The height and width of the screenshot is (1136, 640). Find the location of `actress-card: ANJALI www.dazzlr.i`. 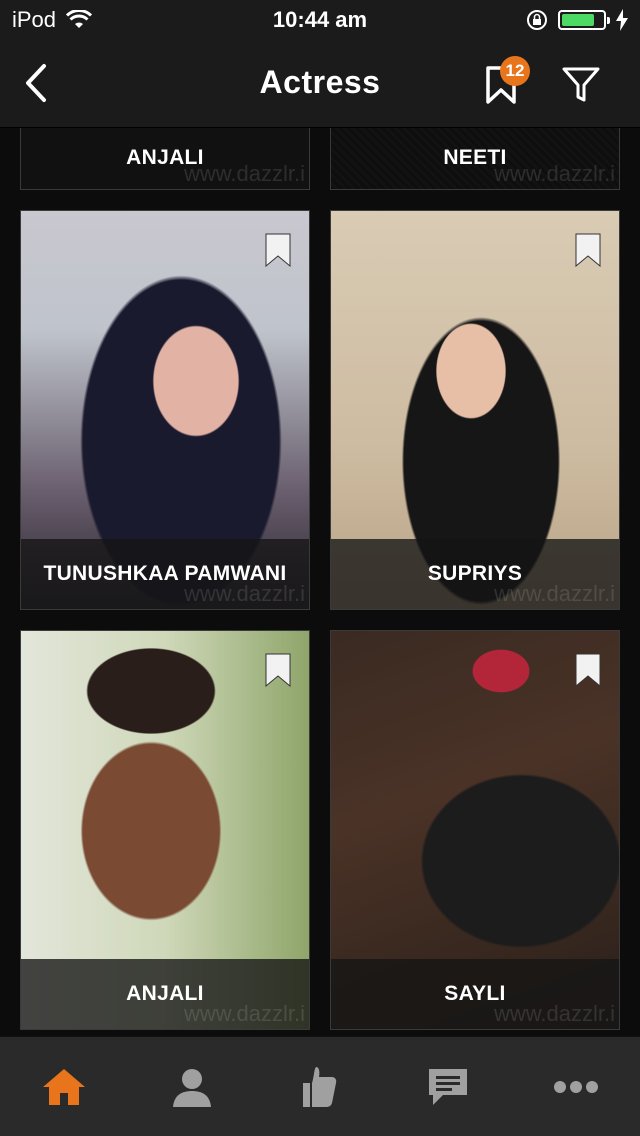

actress-card: ANJALI www.dazzlr.i is located at coordinates (165, 159).